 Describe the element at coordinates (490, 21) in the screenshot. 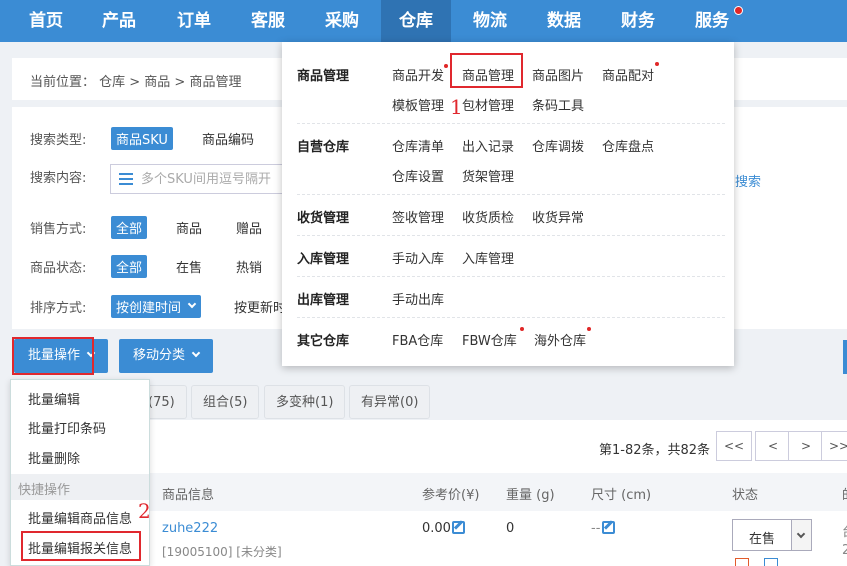

I see `nav-item-logistics: 物流` at that location.